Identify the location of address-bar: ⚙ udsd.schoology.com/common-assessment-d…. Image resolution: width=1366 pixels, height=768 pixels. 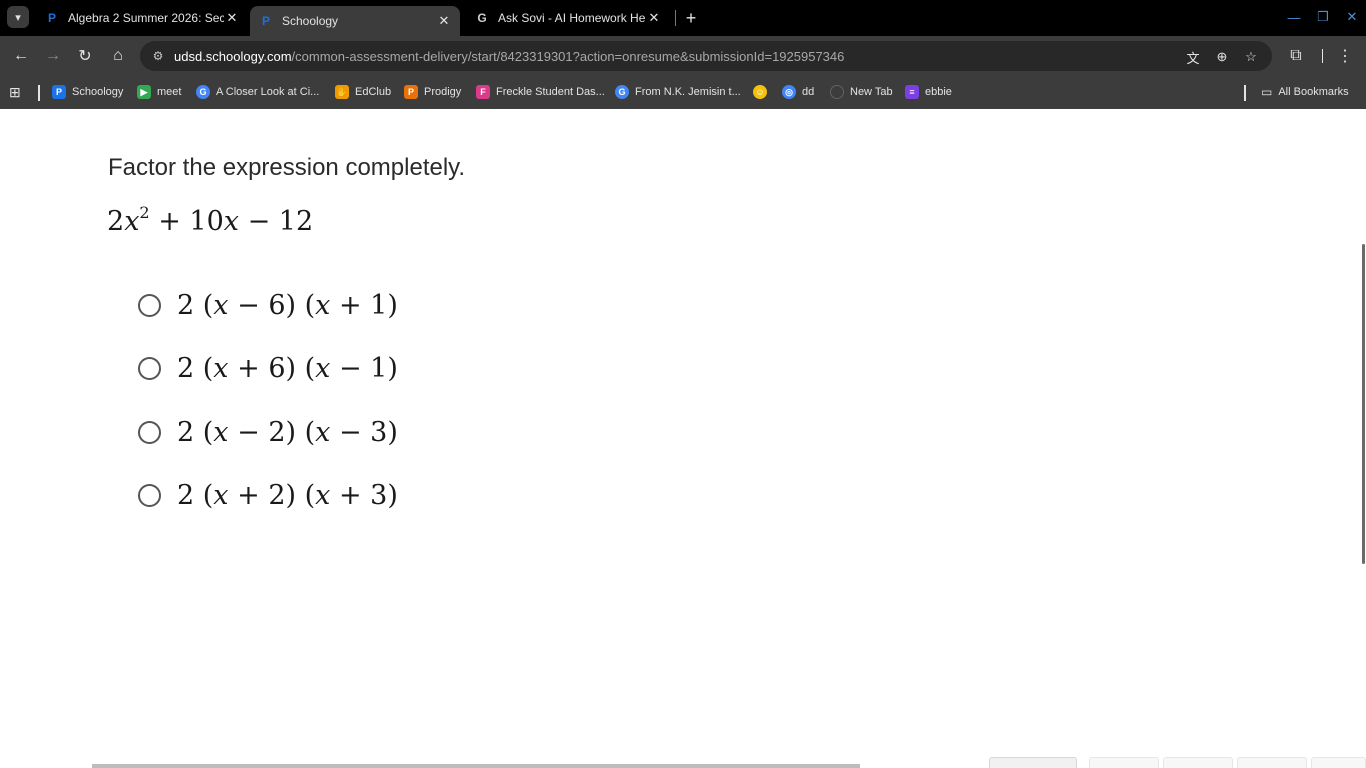
(706, 56).